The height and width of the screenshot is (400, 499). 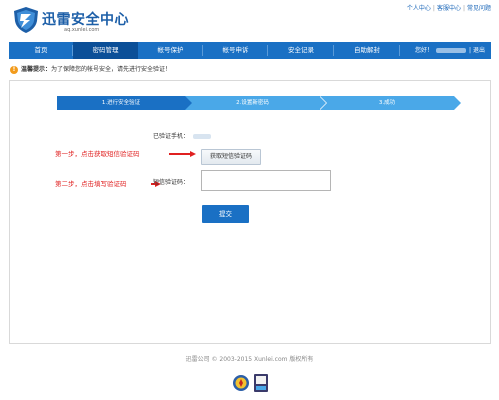 I want to click on username-redacted, so click(x=451, y=50).